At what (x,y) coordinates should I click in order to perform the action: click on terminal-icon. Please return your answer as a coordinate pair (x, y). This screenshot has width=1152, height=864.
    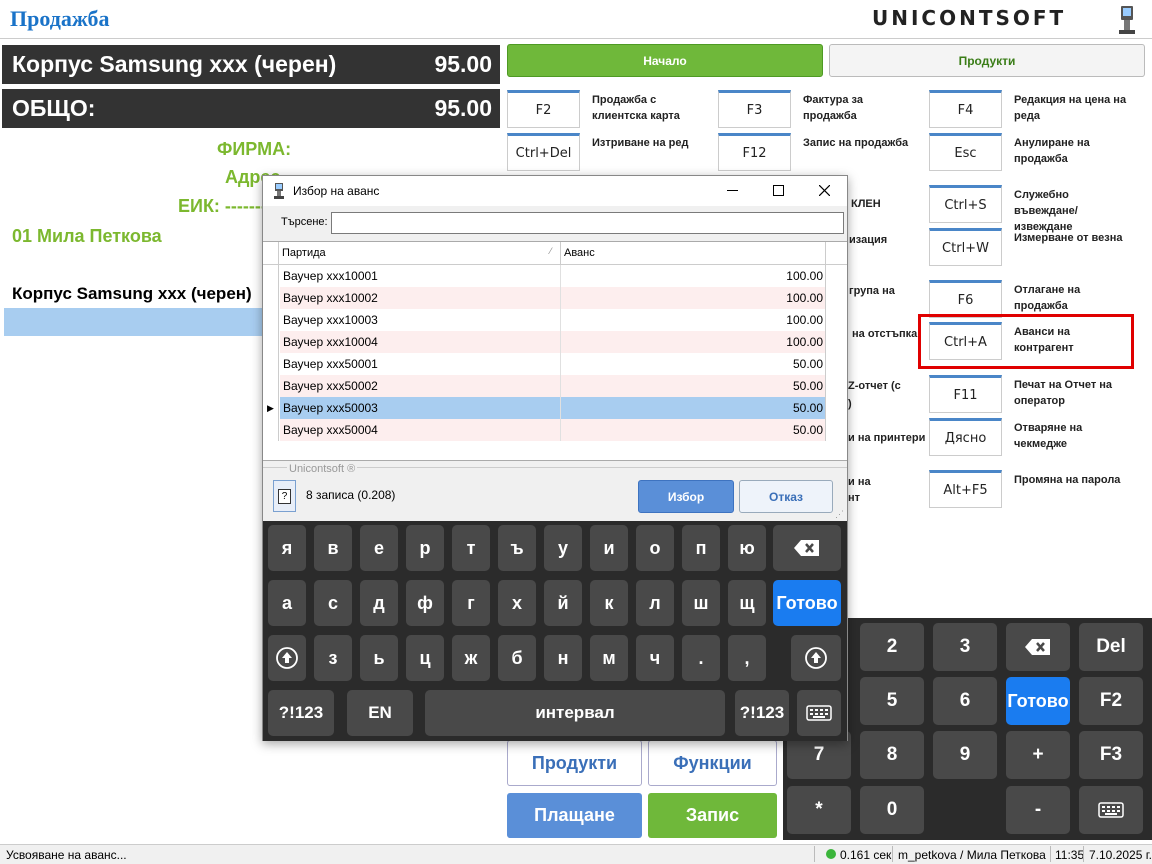
    Looking at the image, I should click on (279, 191).